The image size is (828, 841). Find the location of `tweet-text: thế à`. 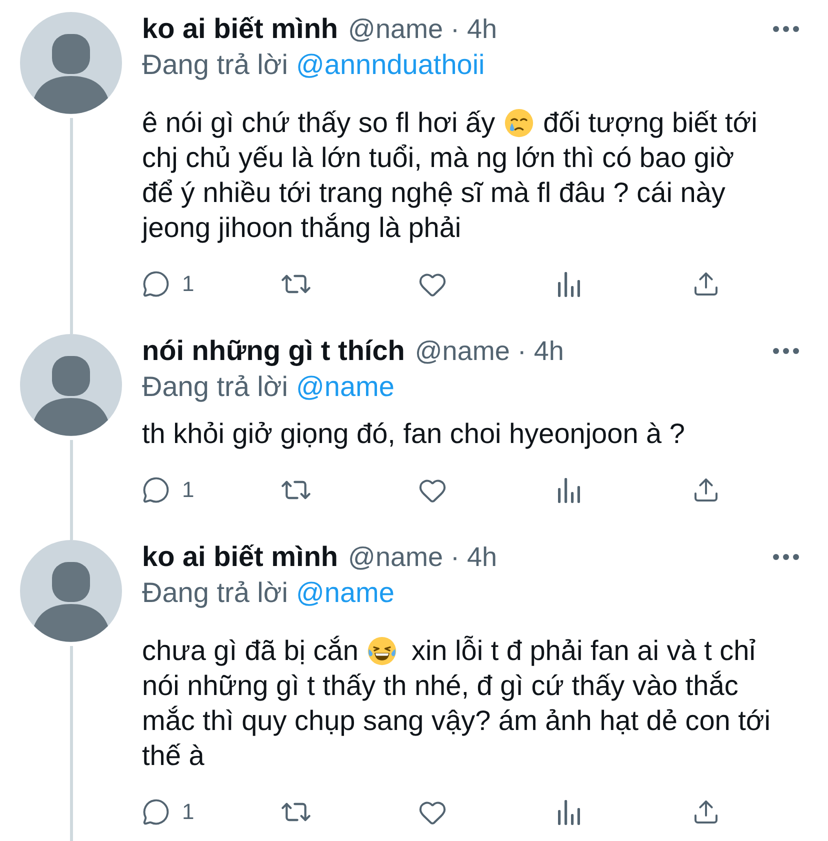

tweet-text: thế à is located at coordinates (173, 756).